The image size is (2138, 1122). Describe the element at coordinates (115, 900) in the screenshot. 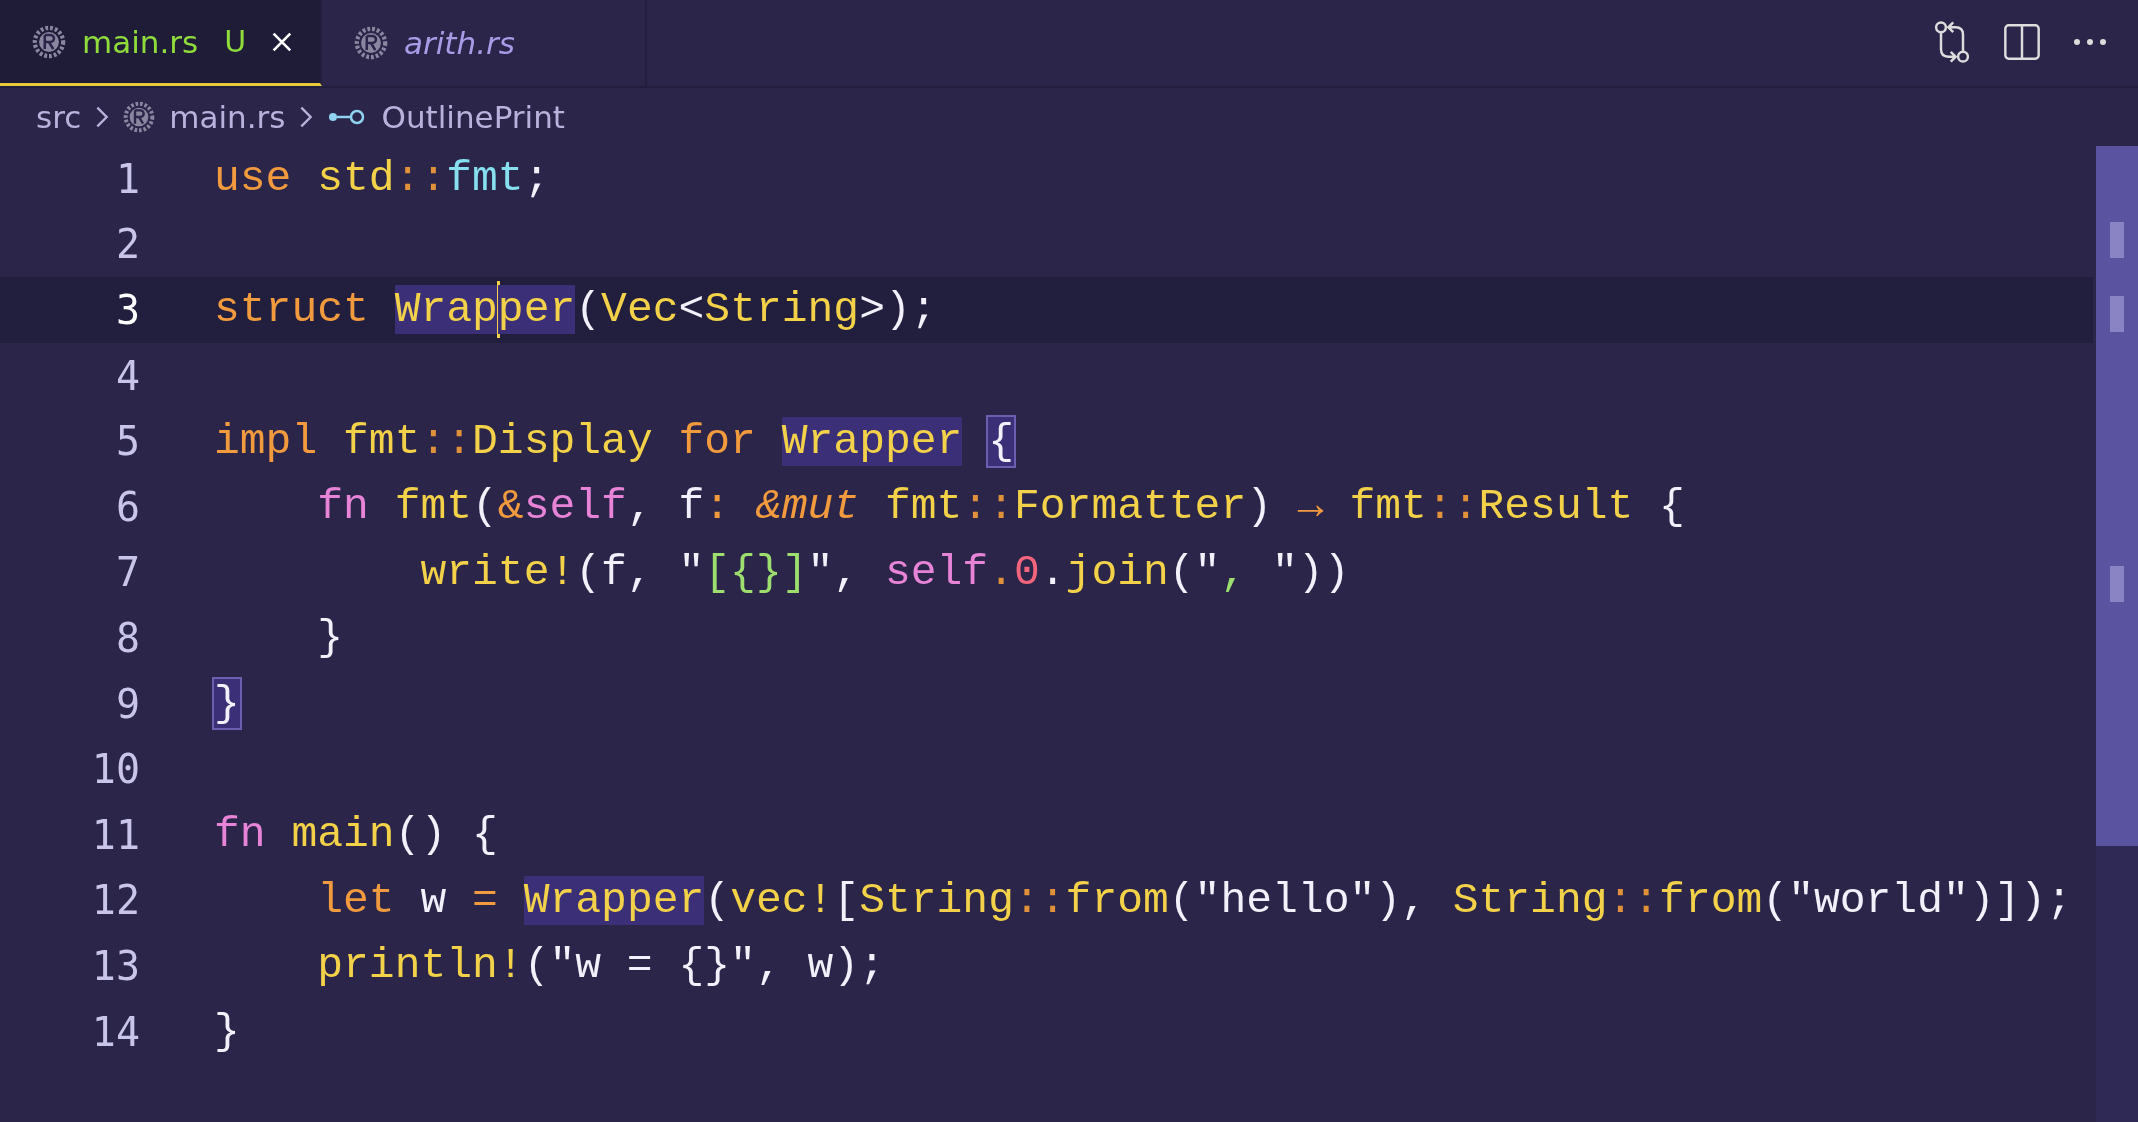

I see `line-number: 12` at that location.